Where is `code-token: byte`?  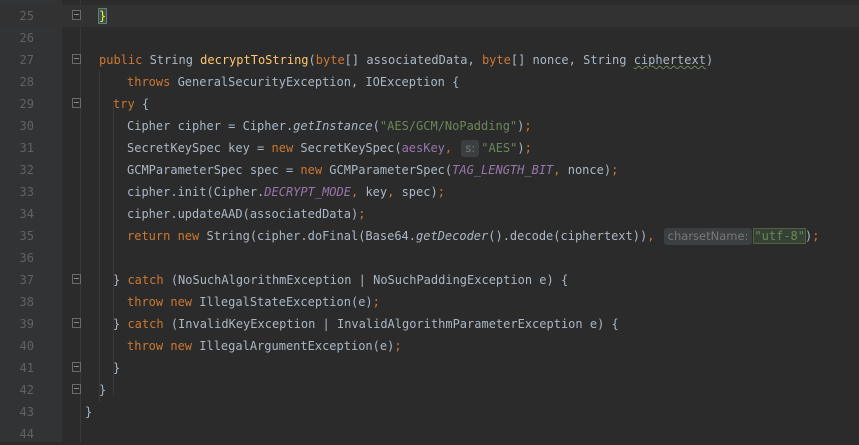 code-token: byte is located at coordinates (330, 60).